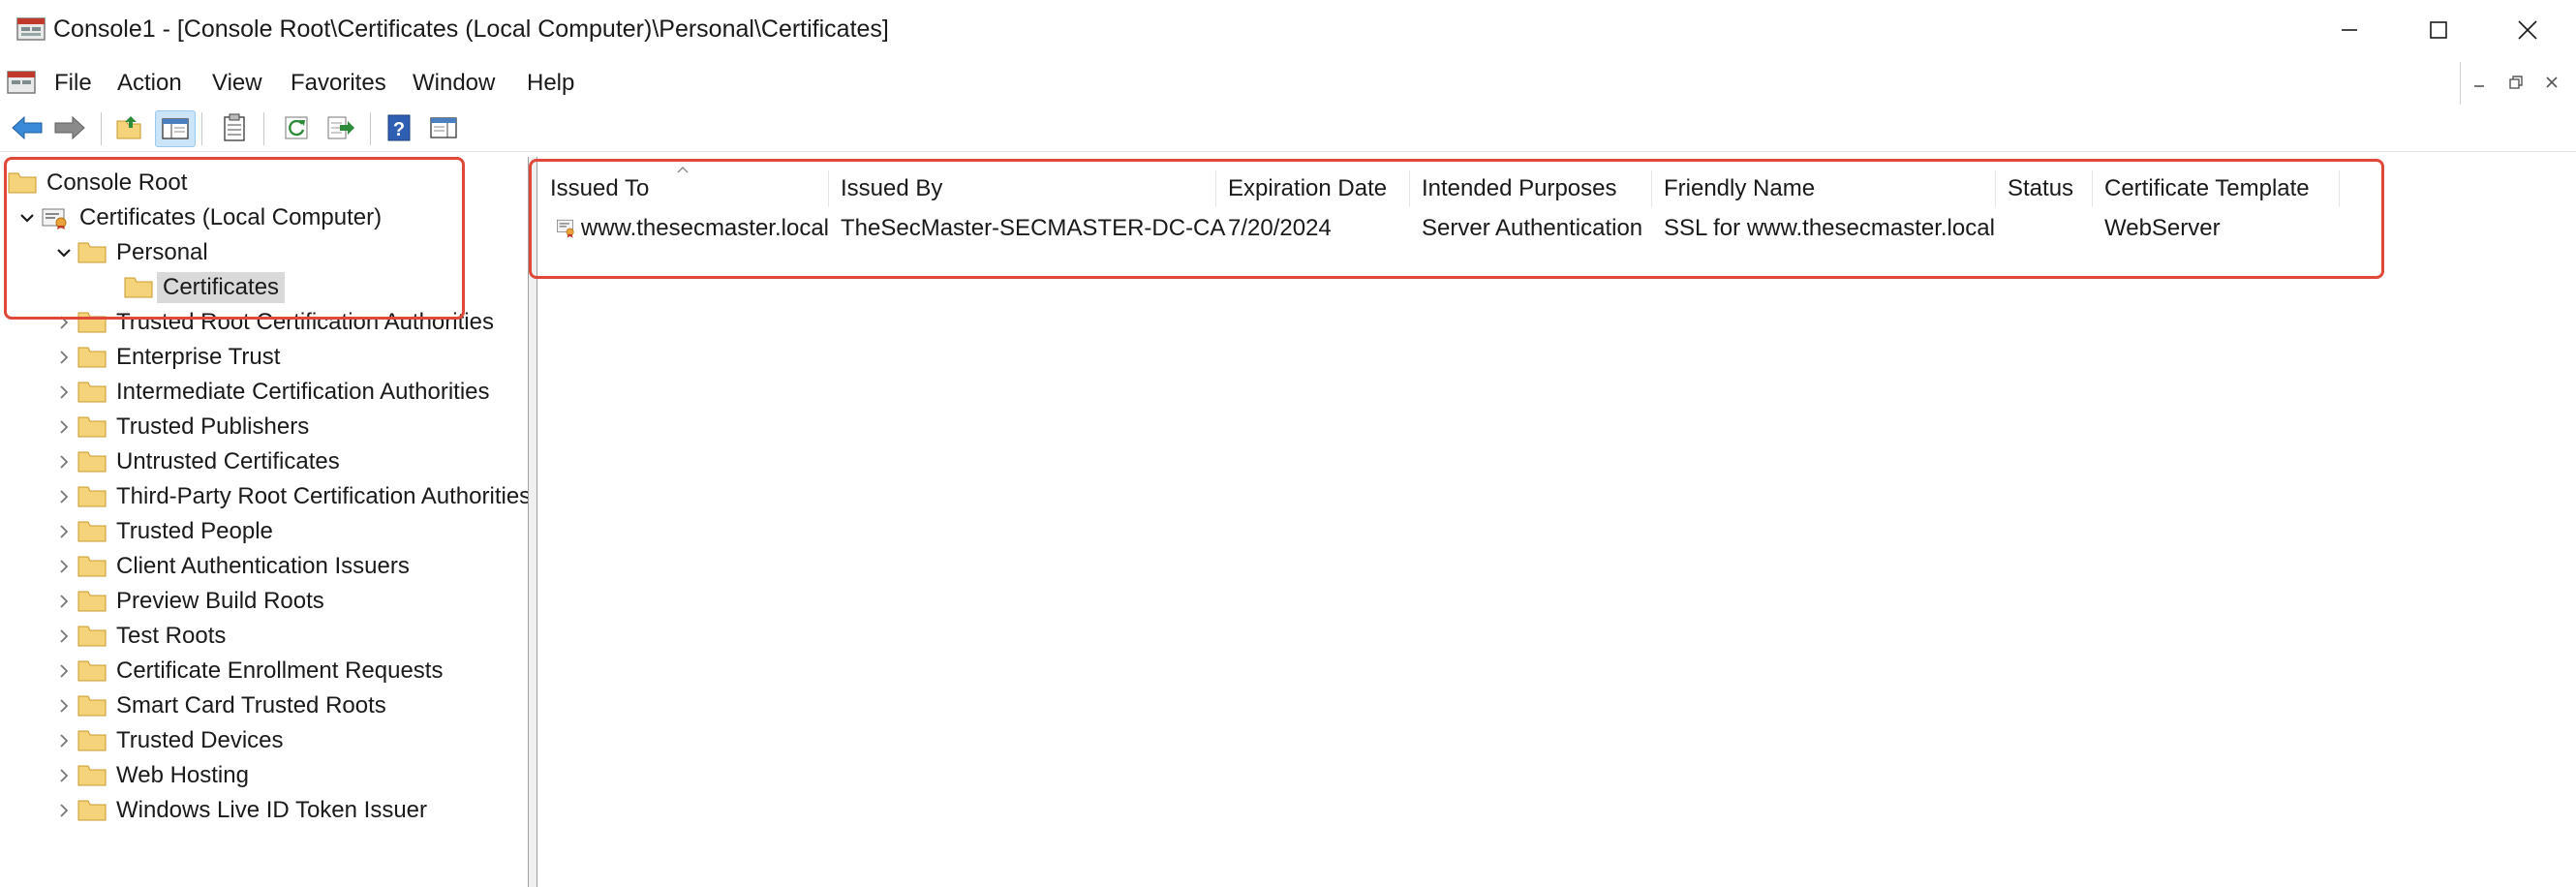 This screenshot has height=887, width=2576. I want to click on back-button, so click(27, 127).